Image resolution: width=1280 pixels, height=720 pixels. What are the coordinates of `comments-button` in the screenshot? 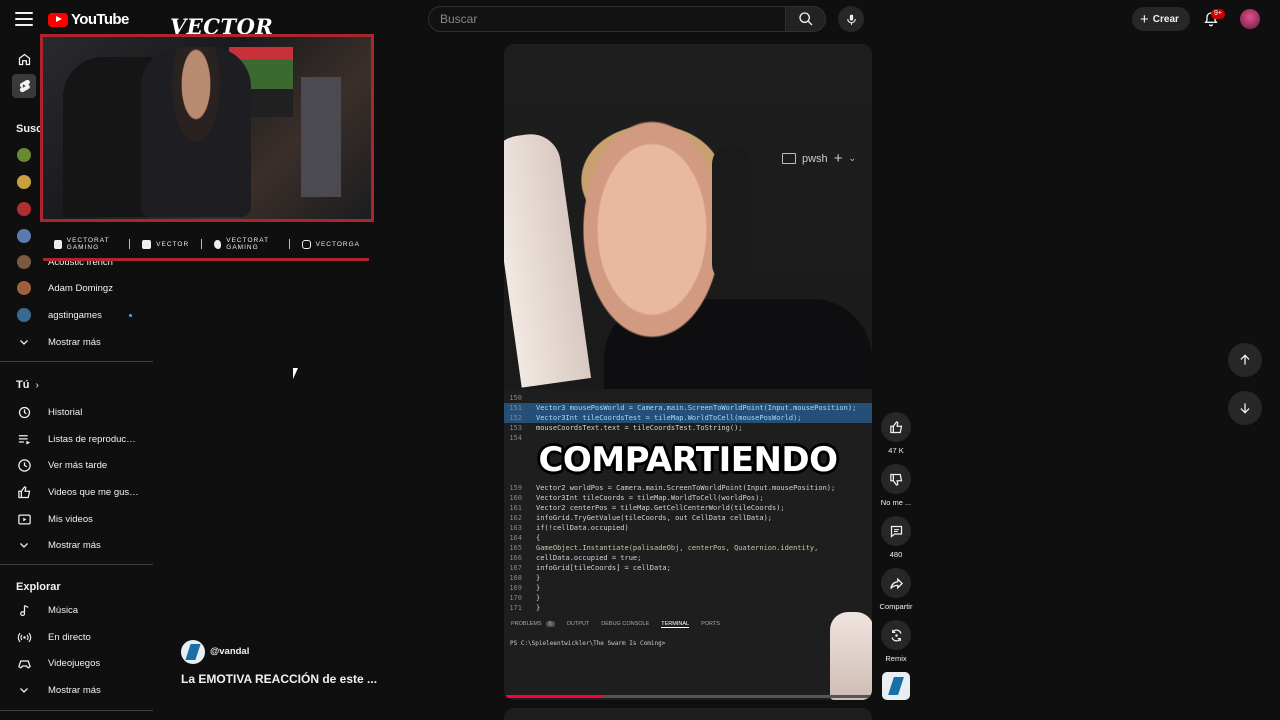 It's located at (896, 531).